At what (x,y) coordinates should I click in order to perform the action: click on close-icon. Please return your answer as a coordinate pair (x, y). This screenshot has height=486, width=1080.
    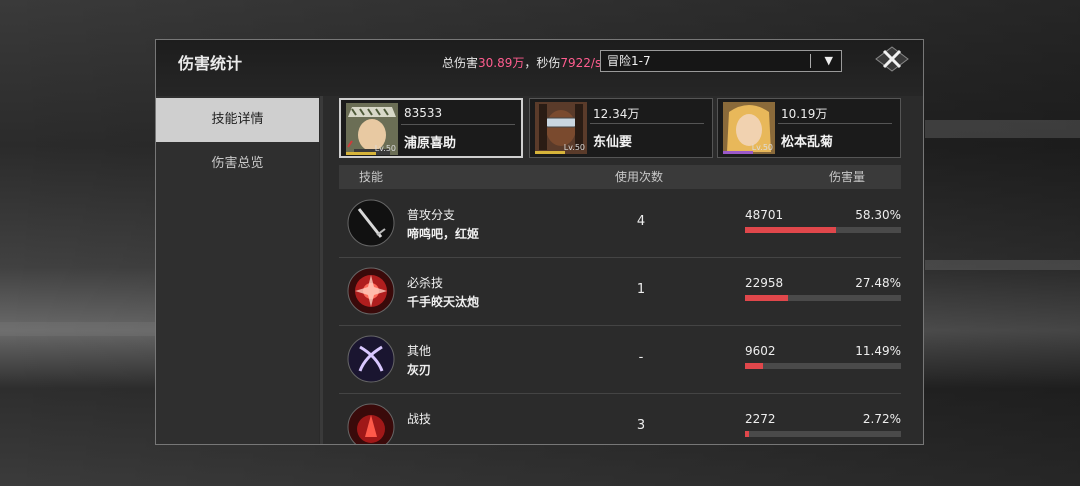
    Looking at the image, I should click on (892, 59).